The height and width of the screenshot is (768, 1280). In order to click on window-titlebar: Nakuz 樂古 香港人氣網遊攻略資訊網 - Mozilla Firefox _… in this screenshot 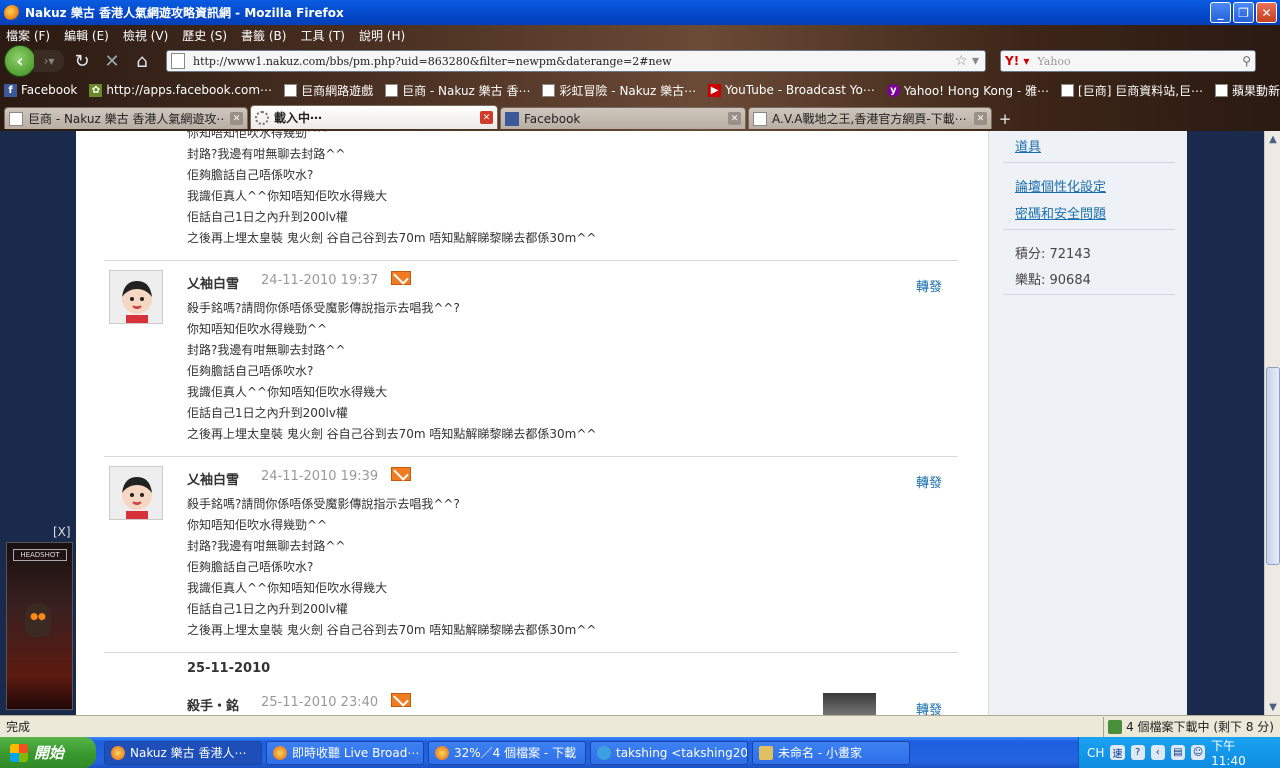, I will do `click(640, 12)`.